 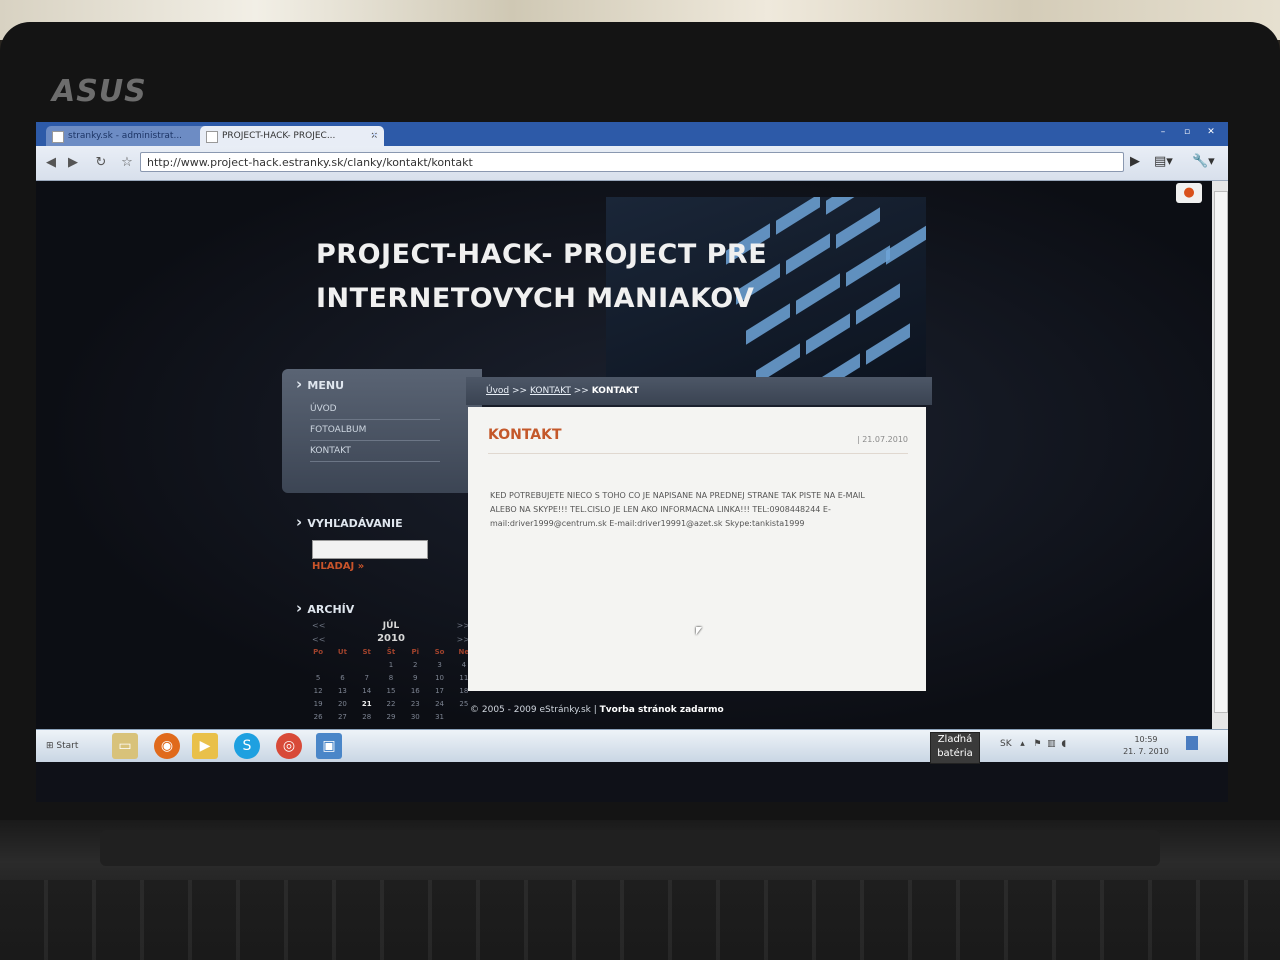 I want to click on maximize-icon: ▫, so click(x=1187, y=132).